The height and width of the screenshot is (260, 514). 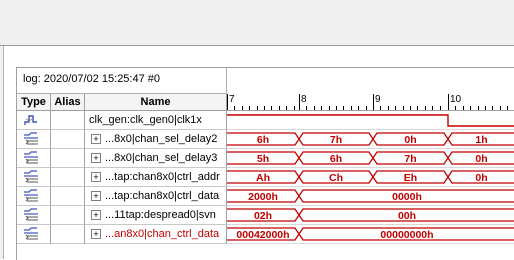 What do you see at coordinates (161, 158) in the screenshot?
I see `signal-name-label: ...8x0|chan_sel_delay3` at bounding box center [161, 158].